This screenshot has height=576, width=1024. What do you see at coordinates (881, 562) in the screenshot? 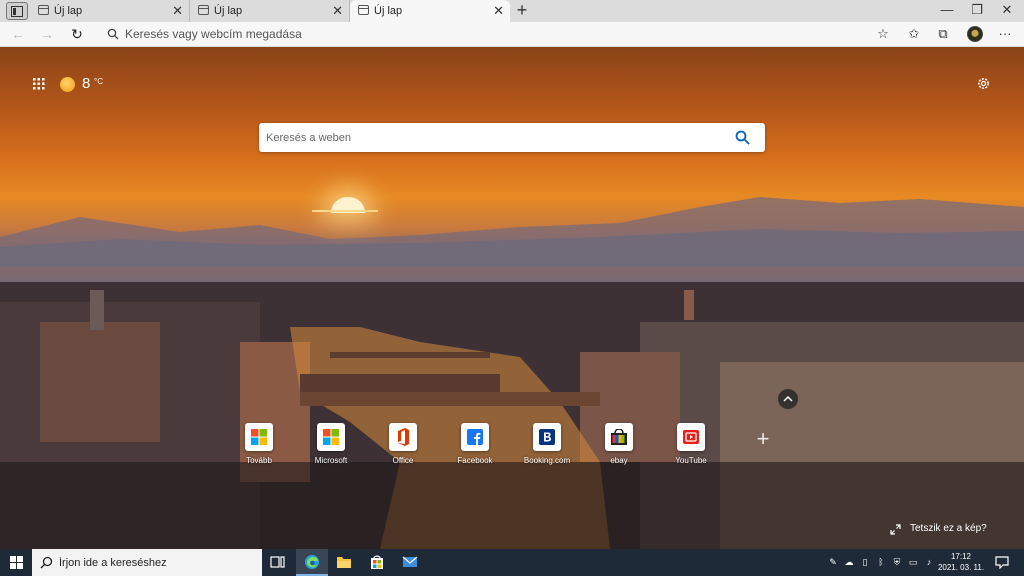
I see `bluetooth-icon: ᛒ` at bounding box center [881, 562].